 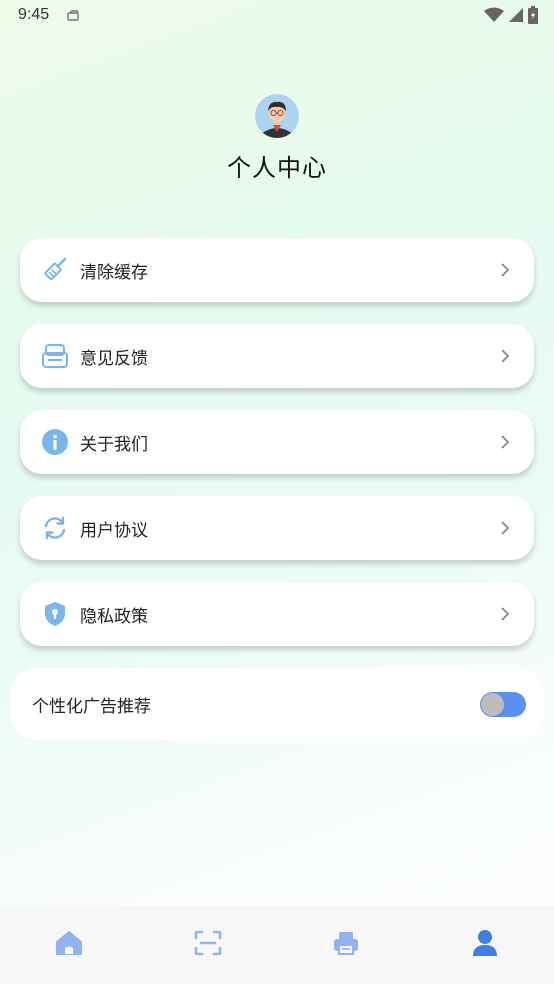 I want to click on nav-print, so click(x=346, y=945).